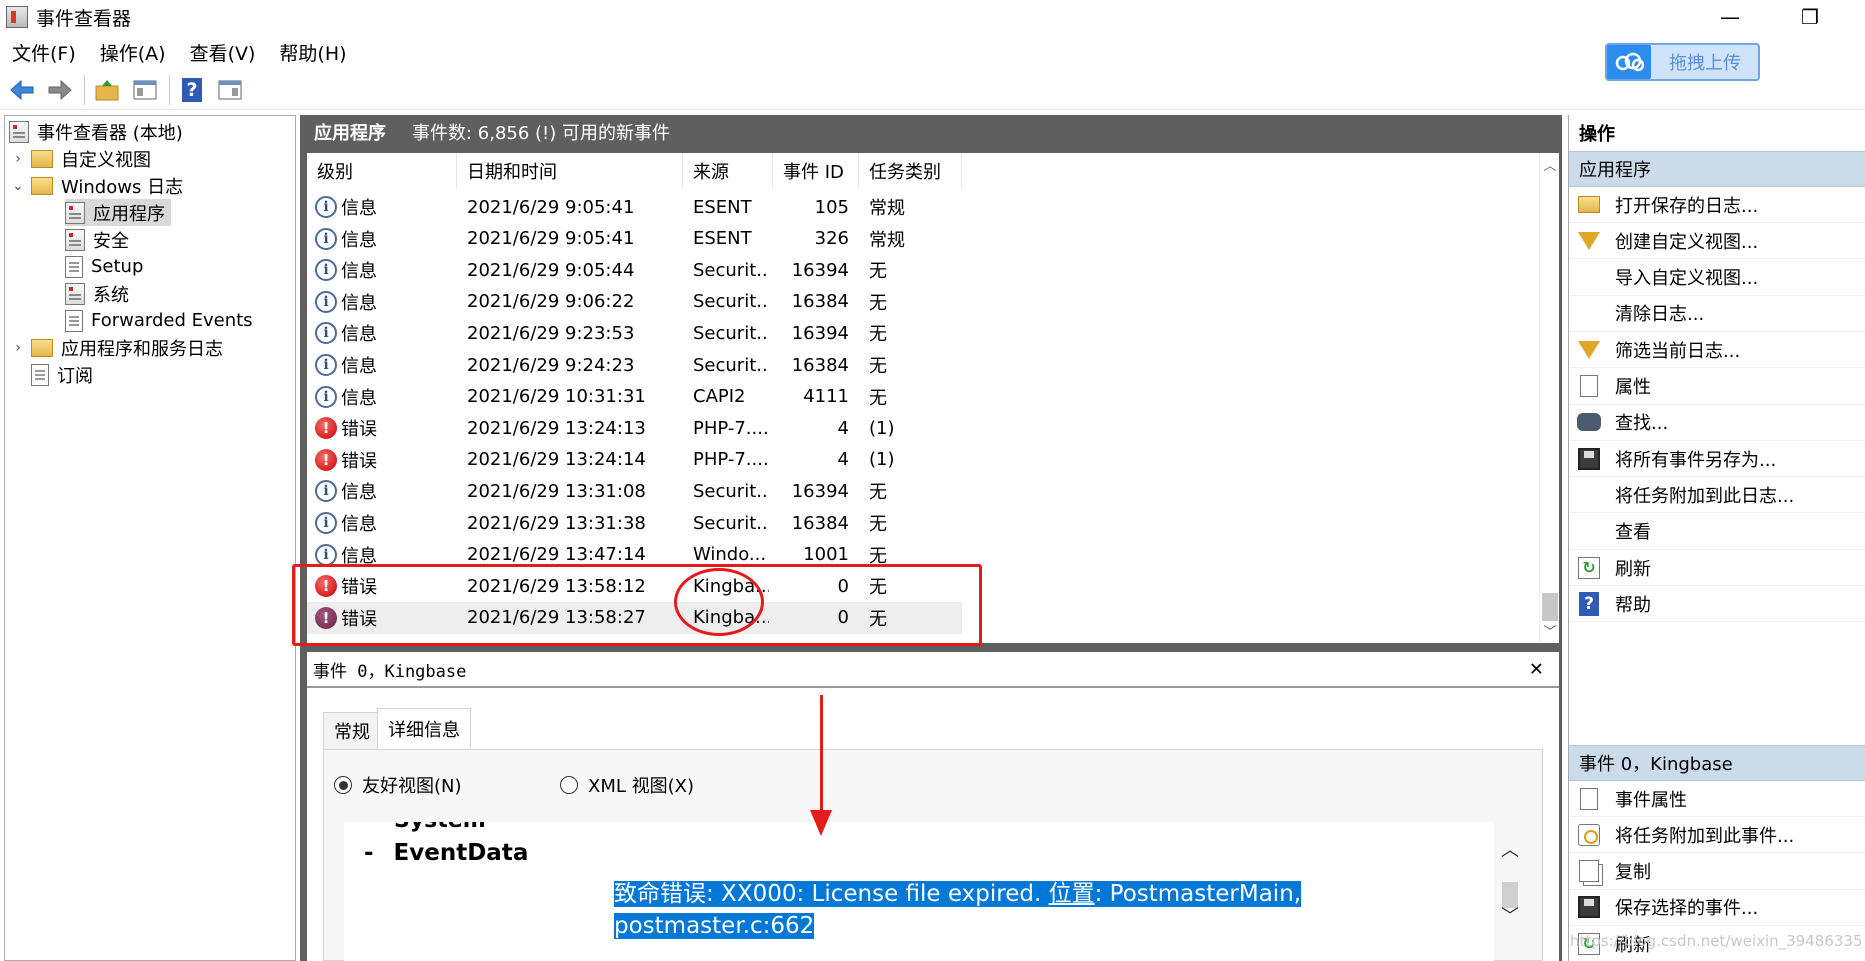 This screenshot has width=1865, height=961. What do you see at coordinates (352, 731) in the screenshot?
I see `tab-general: 常规` at bounding box center [352, 731].